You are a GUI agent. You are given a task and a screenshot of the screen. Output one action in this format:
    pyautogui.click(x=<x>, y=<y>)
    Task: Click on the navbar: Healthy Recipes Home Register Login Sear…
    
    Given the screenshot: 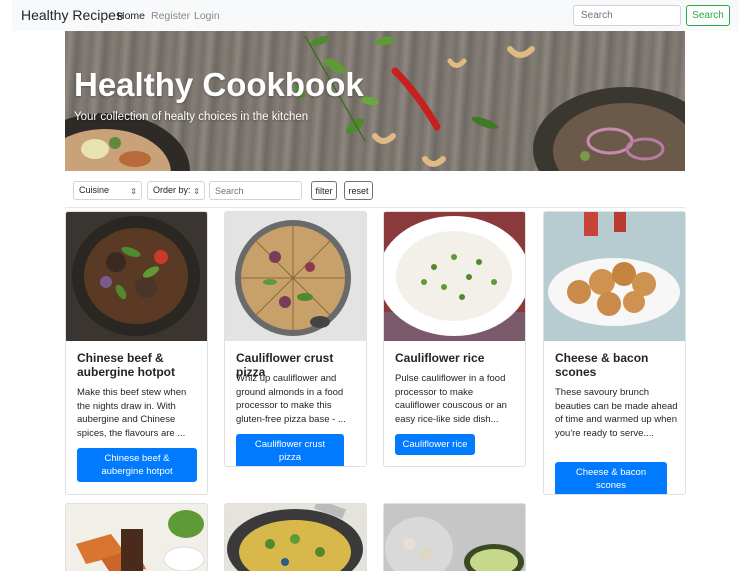 What is the action you would take?
    pyautogui.click(x=375, y=15)
    